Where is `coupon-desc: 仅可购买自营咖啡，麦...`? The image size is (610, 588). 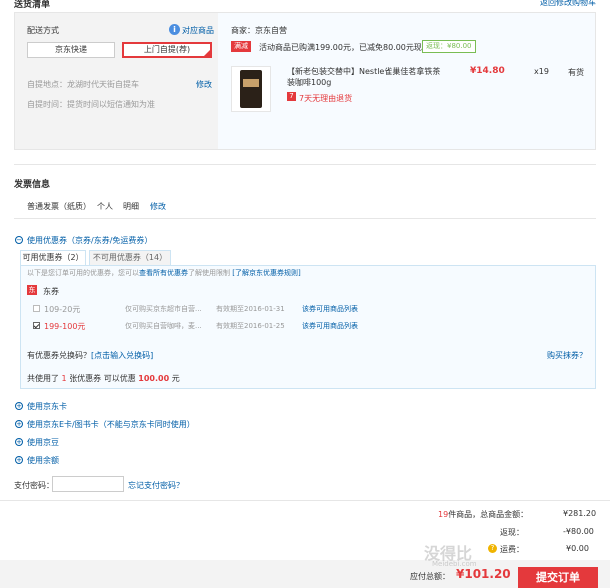 coupon-desc: 仅可购买自营咖啡，麦... is located at coordinates (163, 326).